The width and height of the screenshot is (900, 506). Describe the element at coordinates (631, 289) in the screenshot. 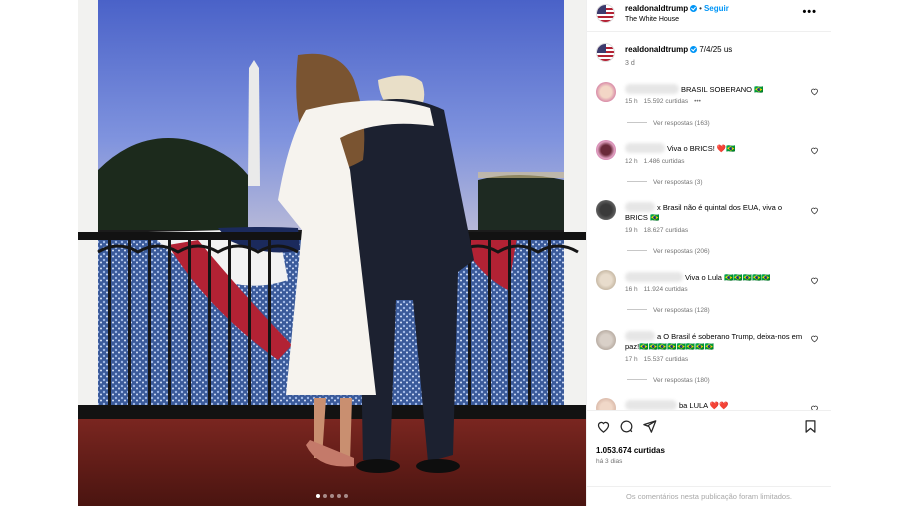

I see `comment-time: 16 h` at that location.